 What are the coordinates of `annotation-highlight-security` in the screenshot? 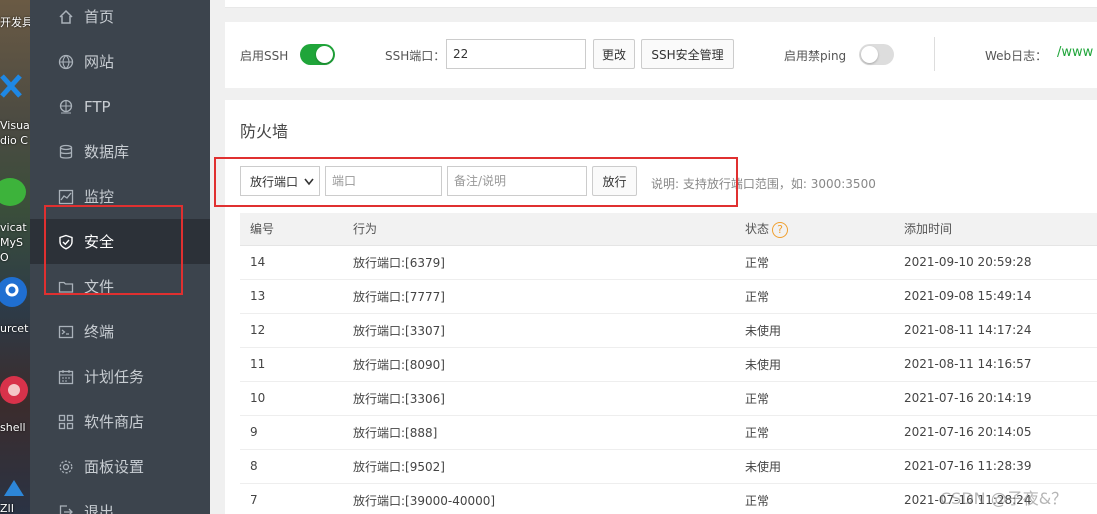 It's located at (113, 250).